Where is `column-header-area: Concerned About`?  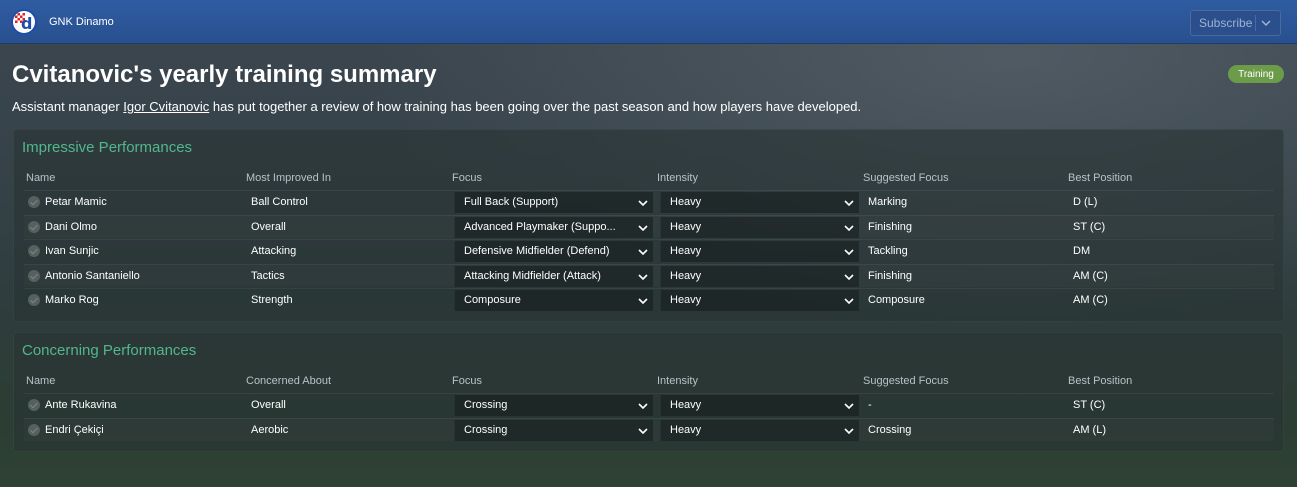
column-header-area: Concerned About is located at coordinates (288, 381).